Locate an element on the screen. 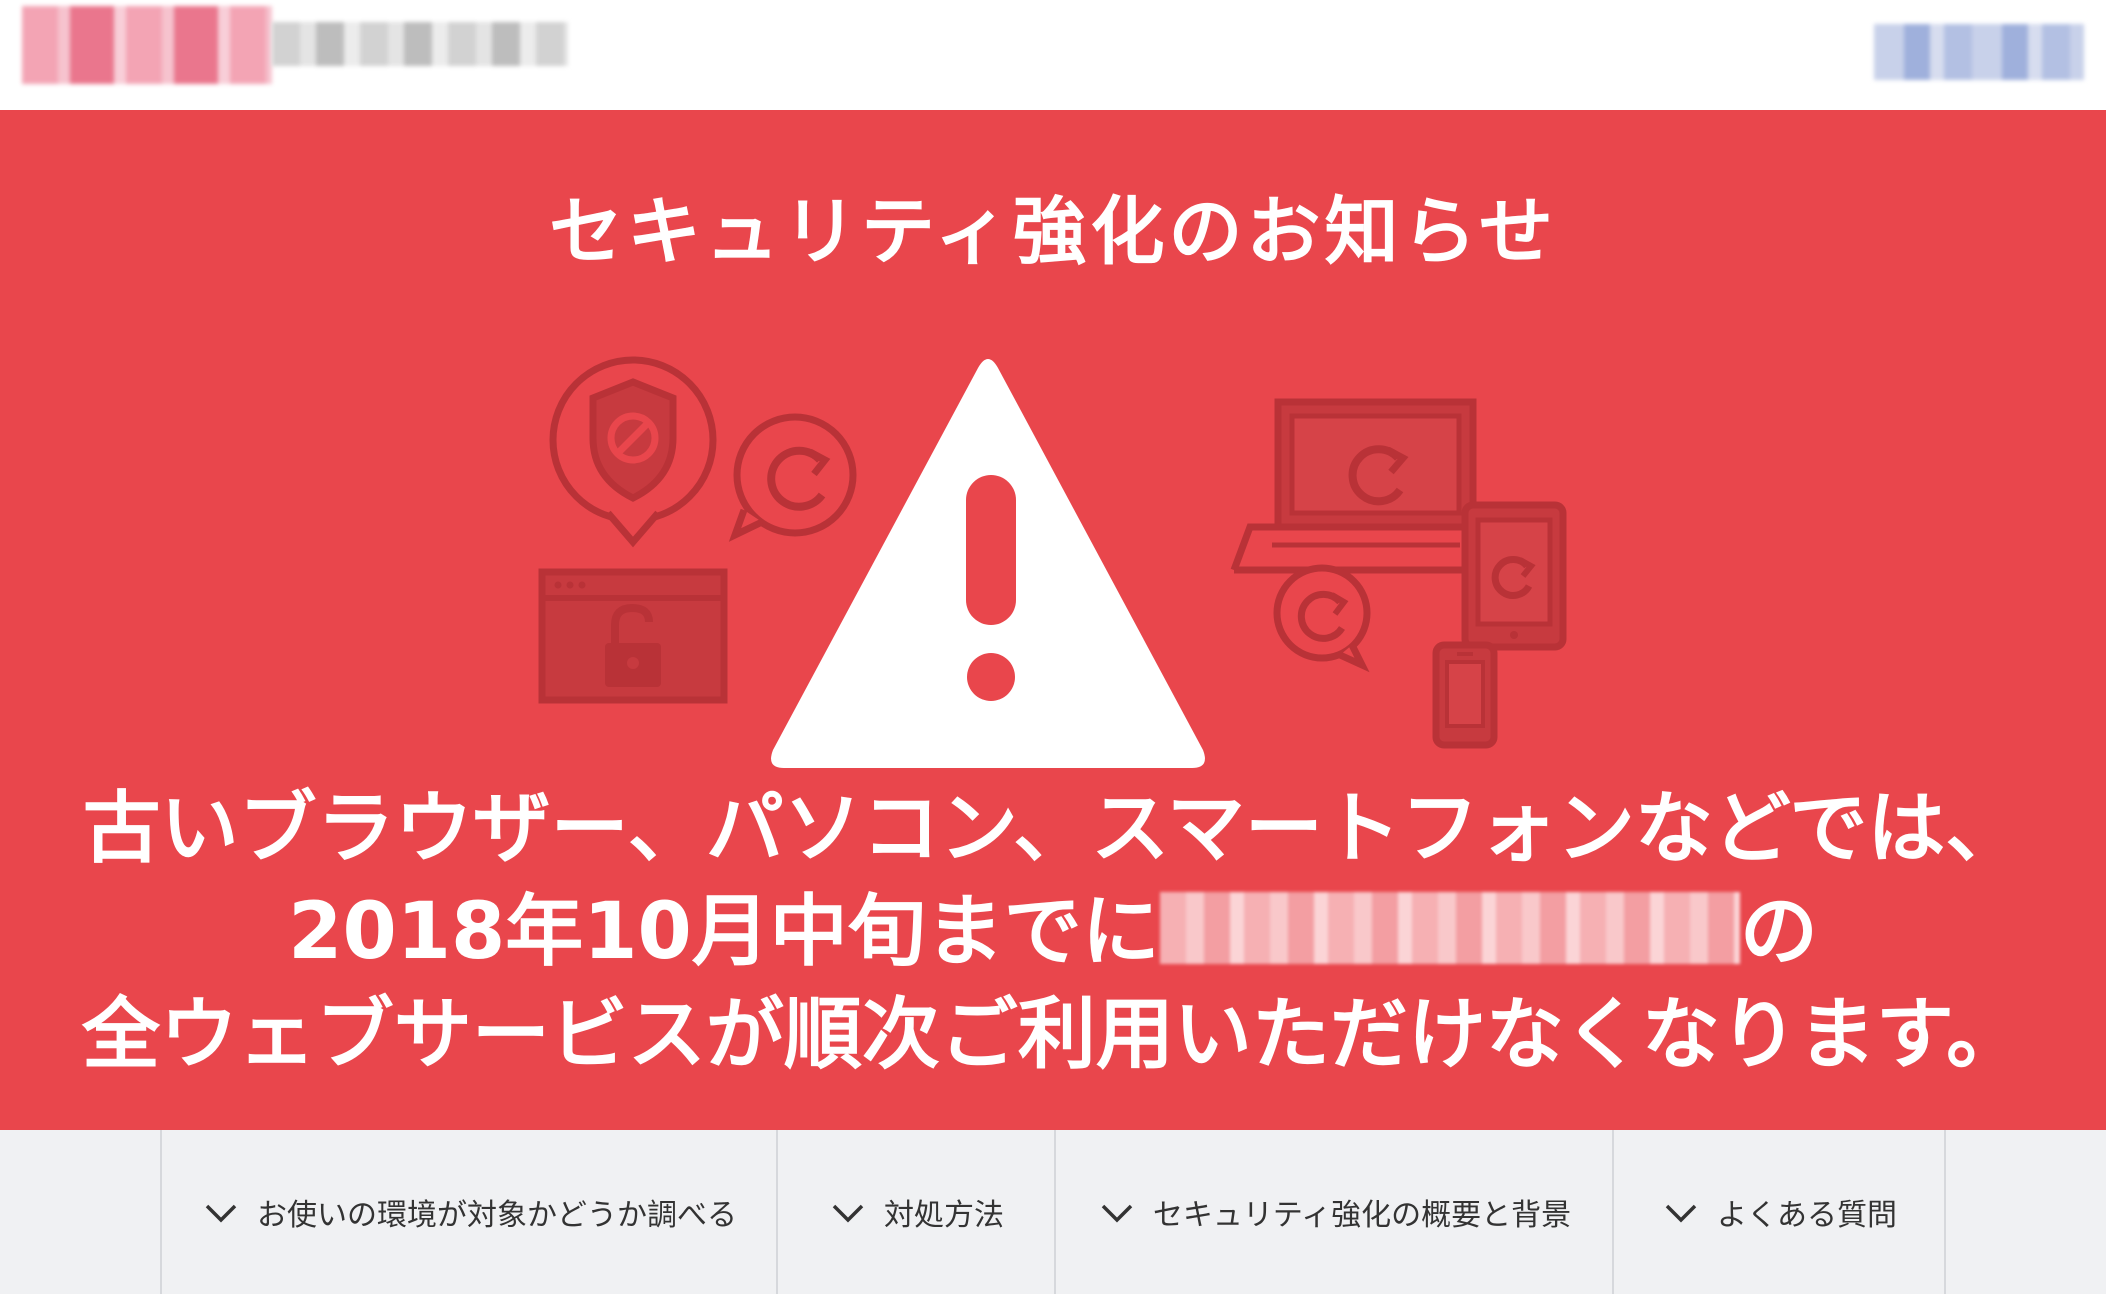 The image size is (2106, 1294). service-name-redacted is located at coordinates (1449, 928).